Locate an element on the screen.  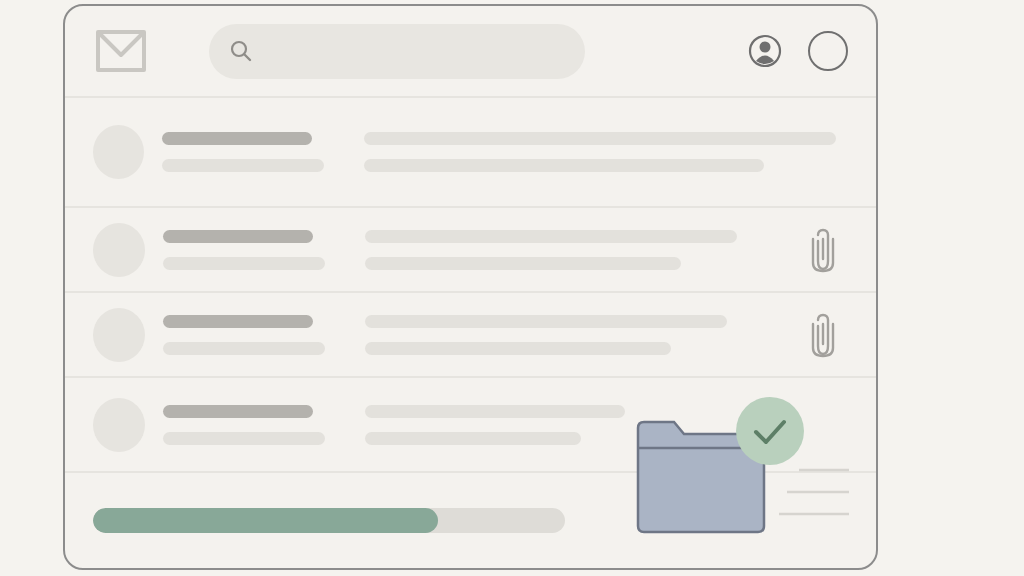
envelope-icon is located at coordinates (121, 51).